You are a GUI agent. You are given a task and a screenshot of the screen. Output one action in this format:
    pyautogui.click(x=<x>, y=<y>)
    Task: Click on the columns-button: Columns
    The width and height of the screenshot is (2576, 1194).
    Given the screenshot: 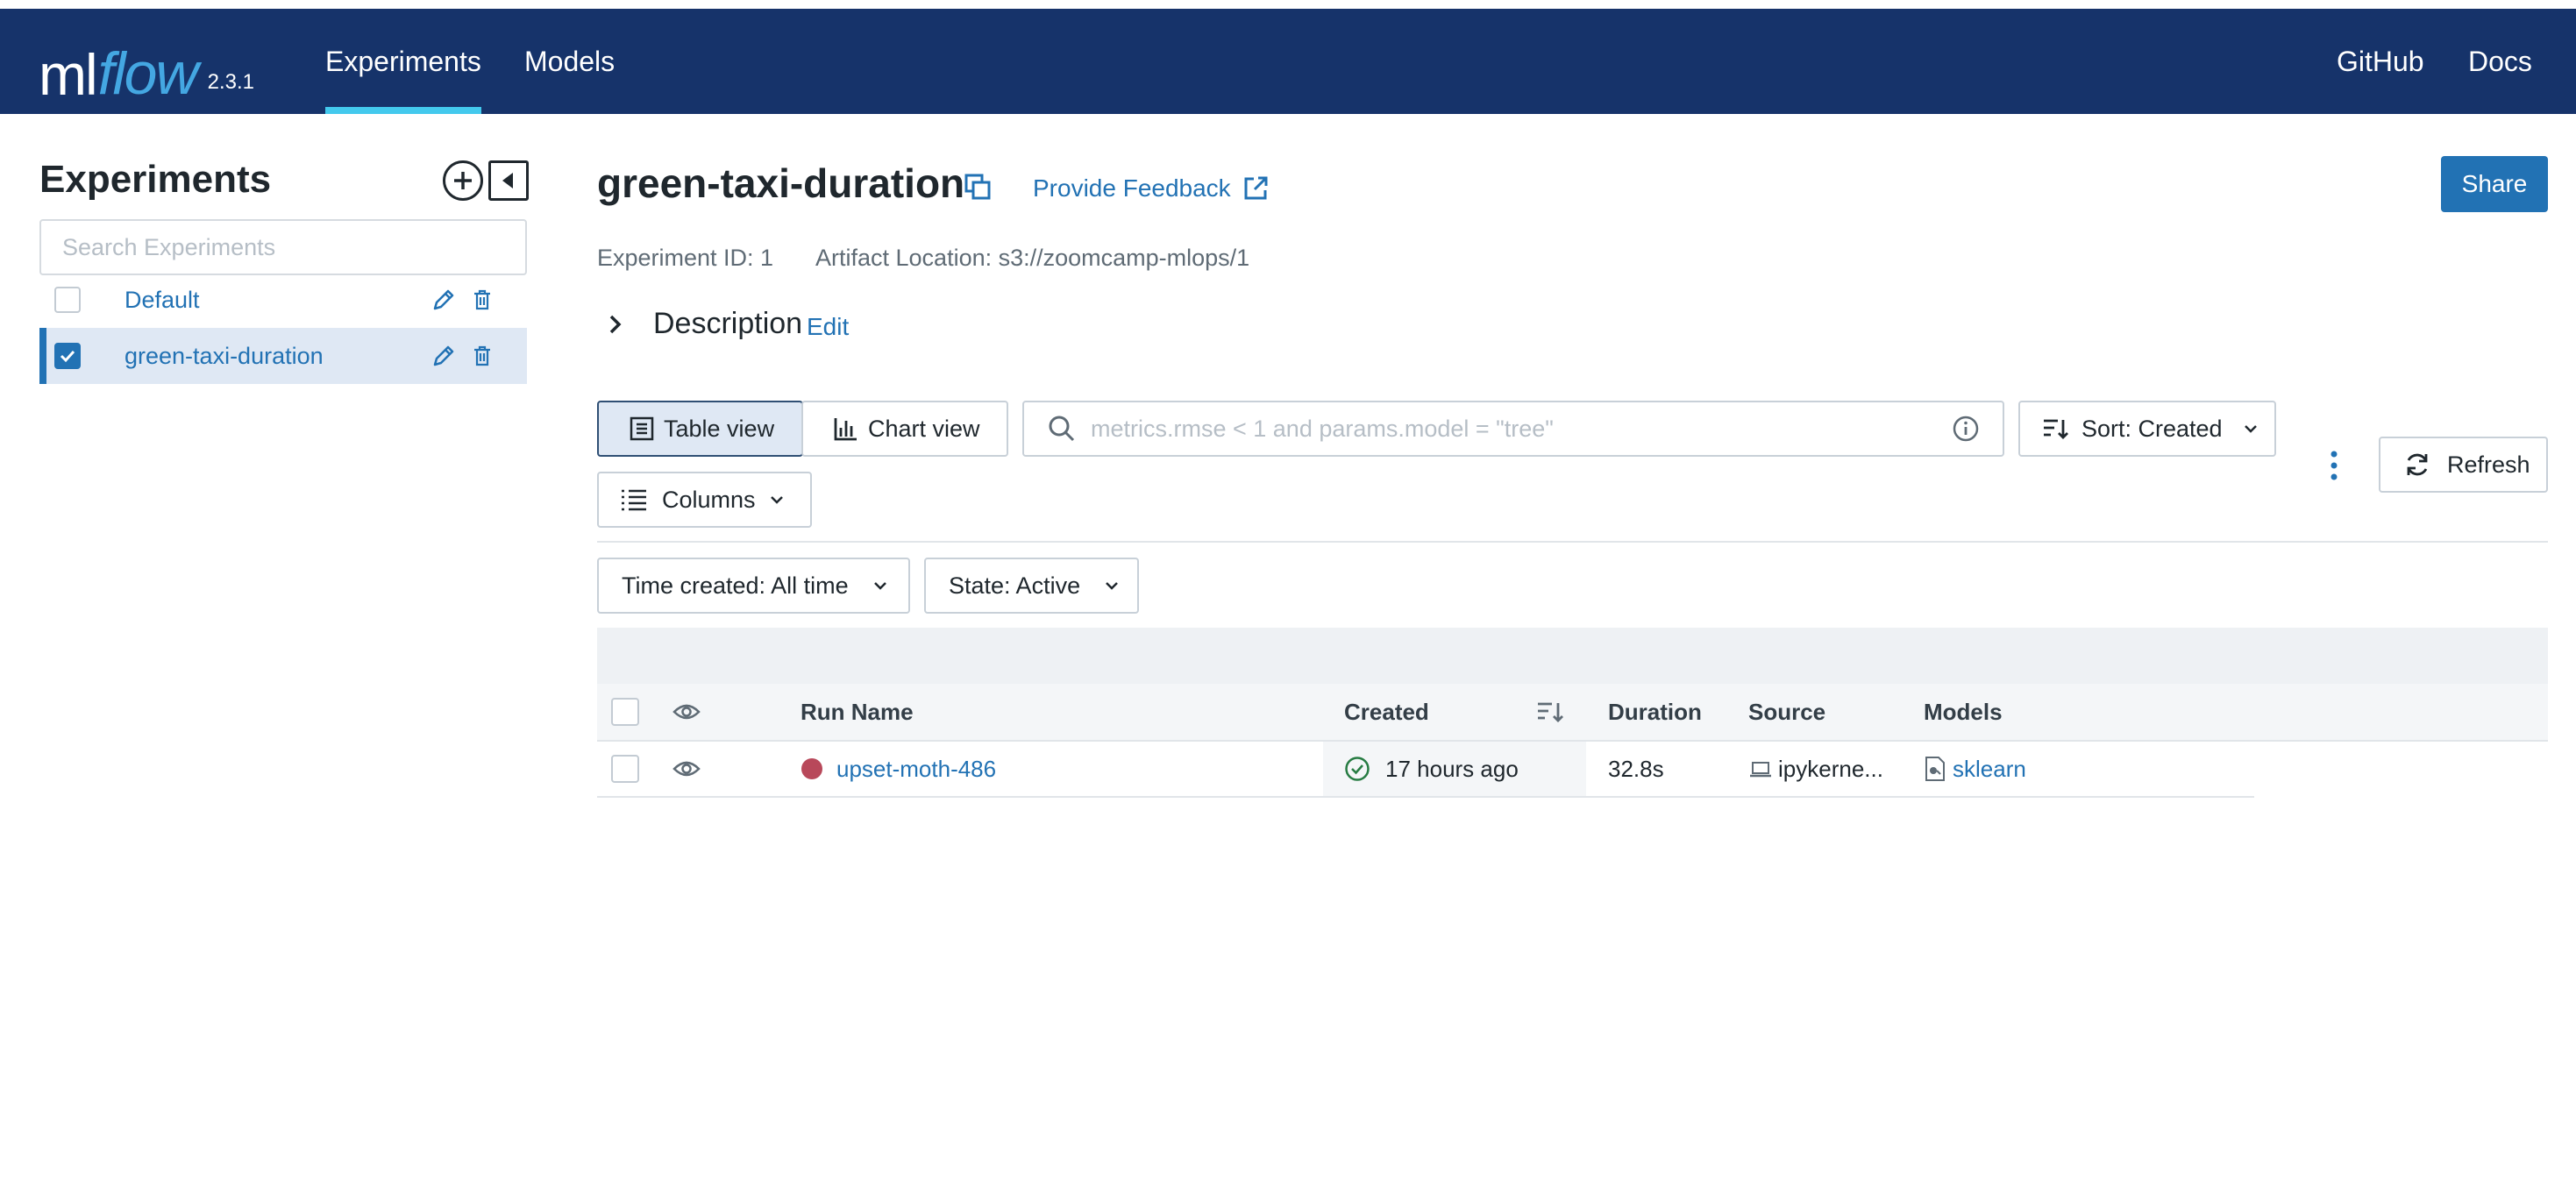 What is the action you would take?
    pyautogui.click(x=704, y=500)
    